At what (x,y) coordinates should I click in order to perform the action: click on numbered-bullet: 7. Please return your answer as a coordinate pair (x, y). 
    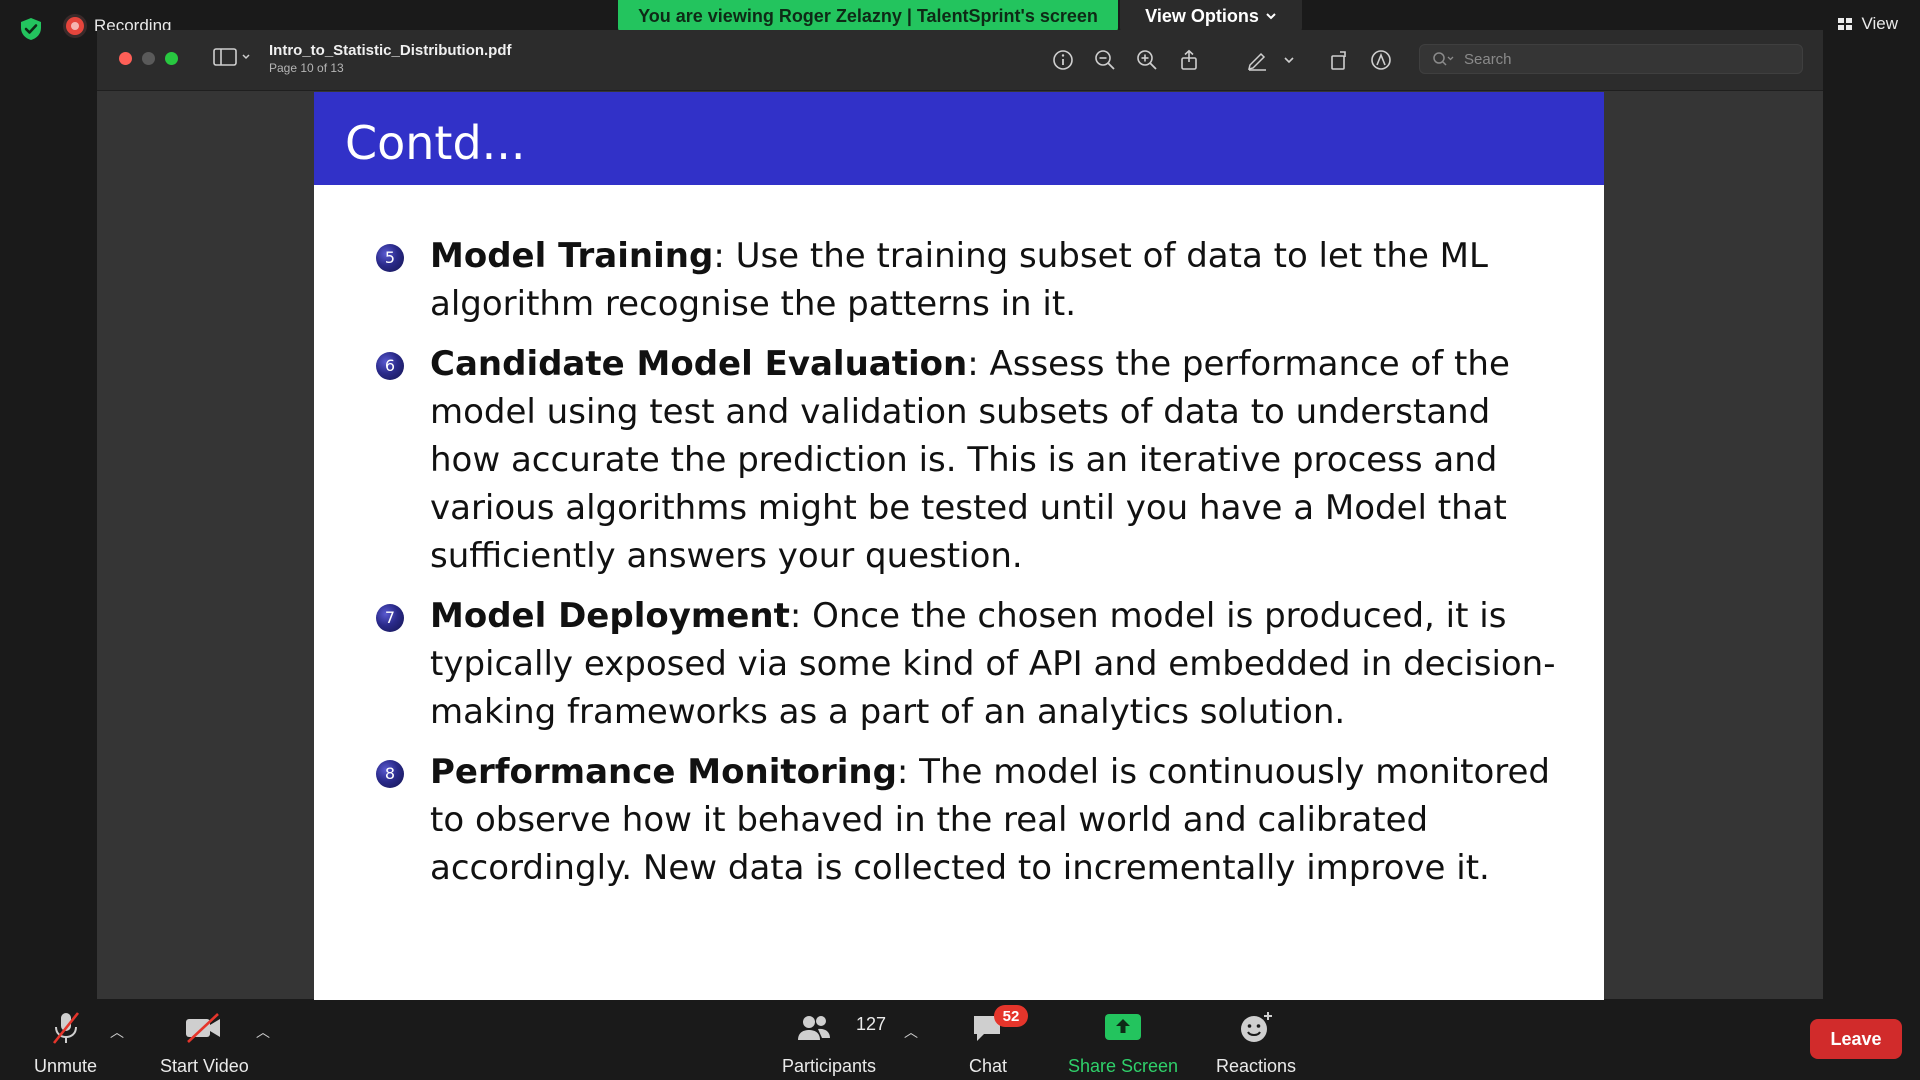
    Looking at the image, I should click on (390, 618).